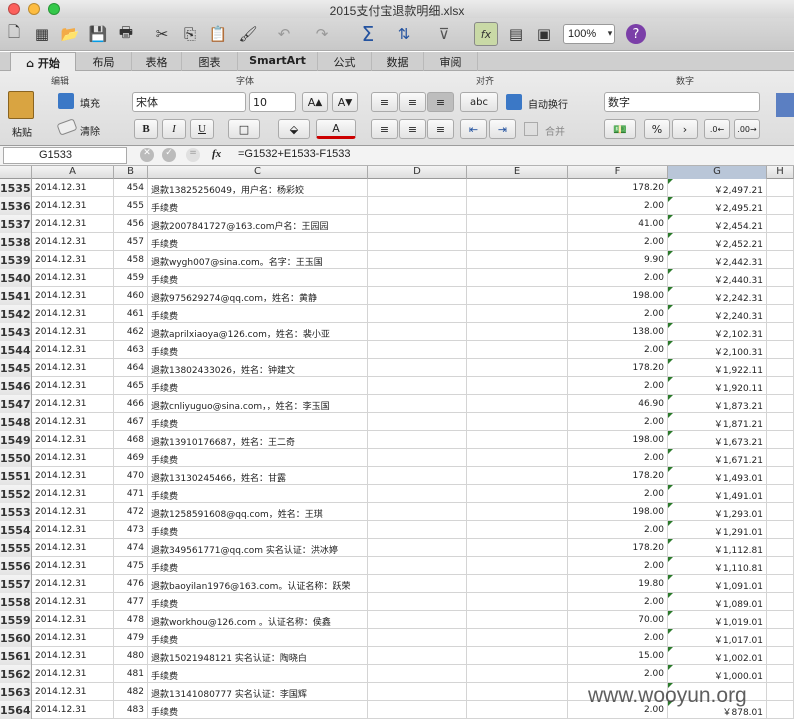  I want to click on fill-color-icon: ⬙, so click(294, 129).